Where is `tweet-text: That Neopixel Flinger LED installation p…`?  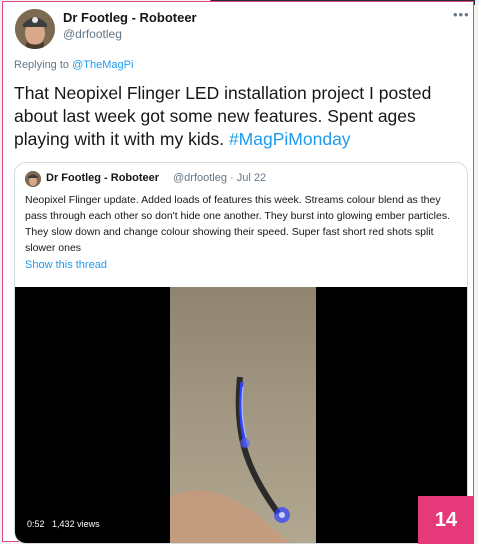 tweet-text: That Neopixel Flinger LED installation p… is located at coordinates (243, 116).